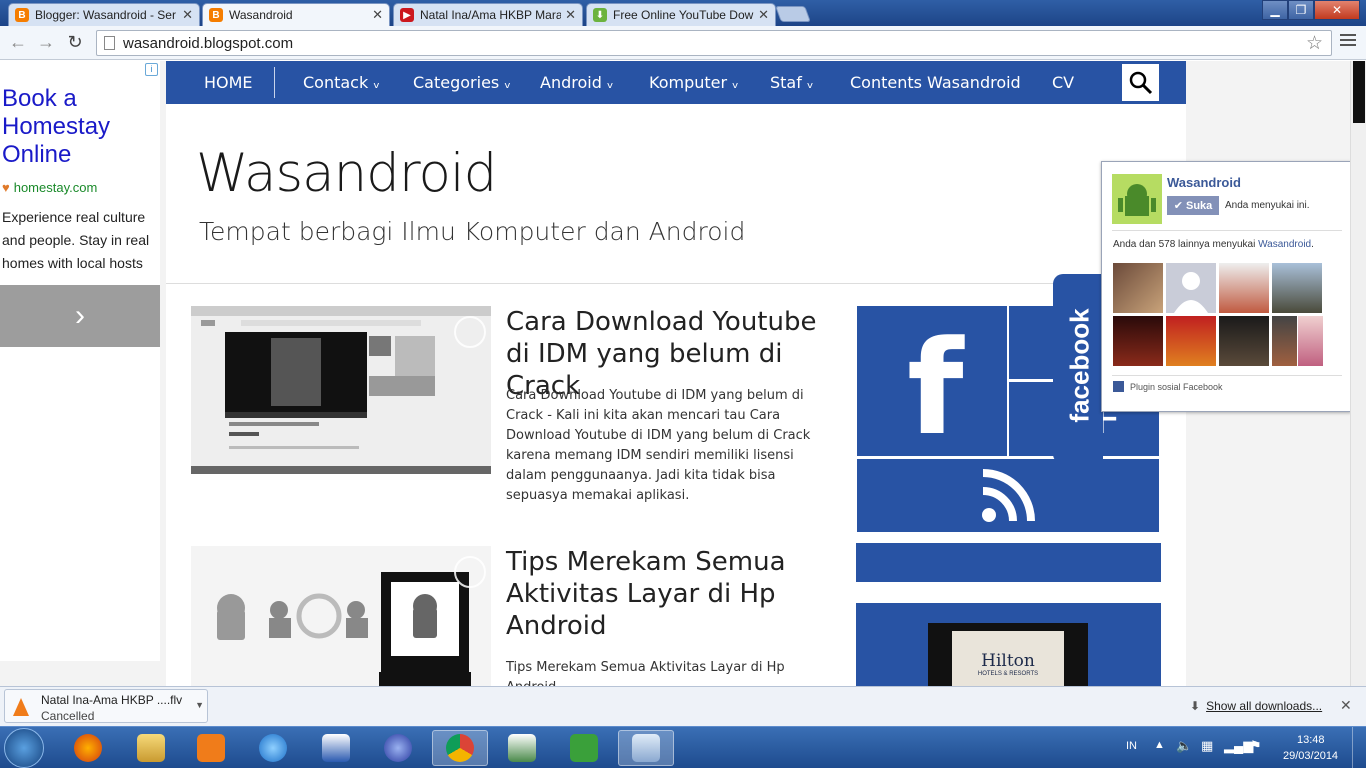 This screenshot has height=769, width=1366. I want to click on taskbar-ie, so click(273, 748).